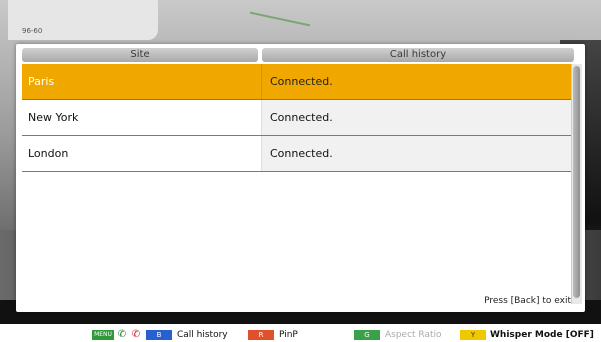  Describe the element at coordinates (32, 31) in the screenshot. I see `background-text: 96-60` at that location.